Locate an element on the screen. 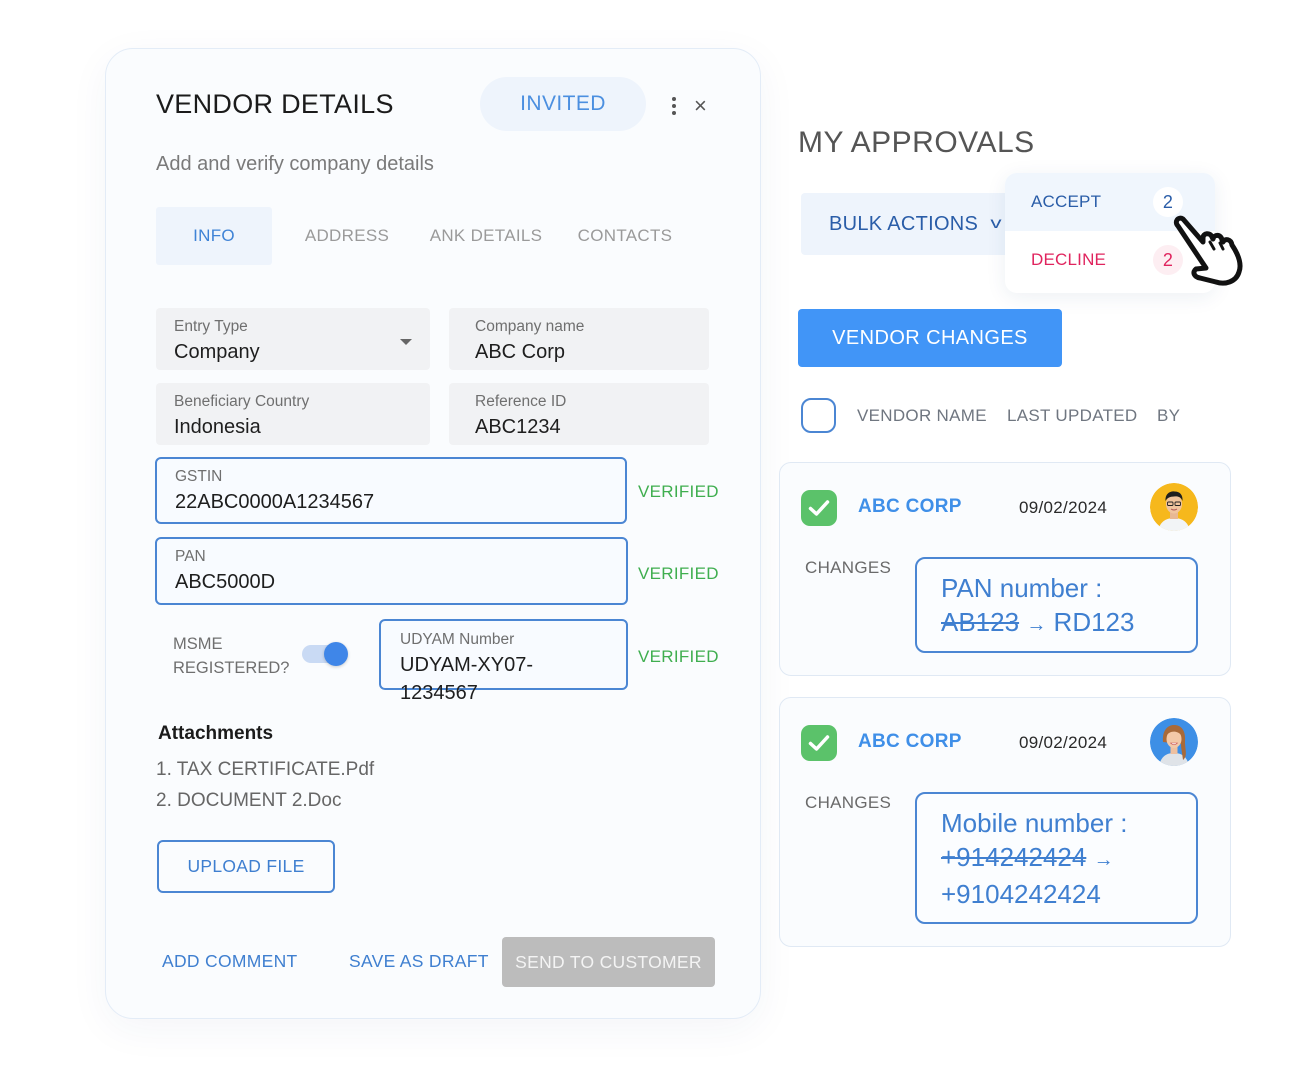  change-values: +914242424 → is located at coordinates (1056, 858).